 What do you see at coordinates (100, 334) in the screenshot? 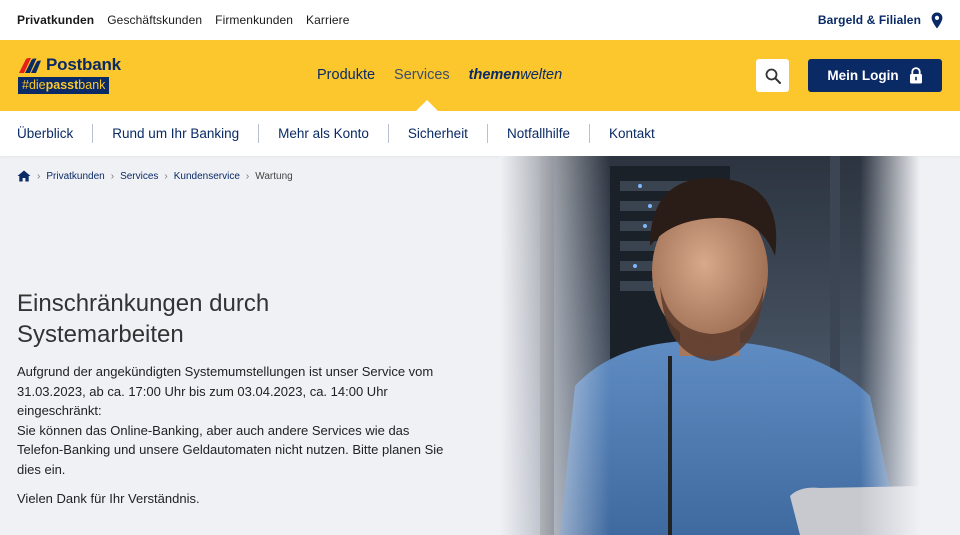
I see `page-title-line-2: Systemarbeiten` at bounding box center [100, 334].